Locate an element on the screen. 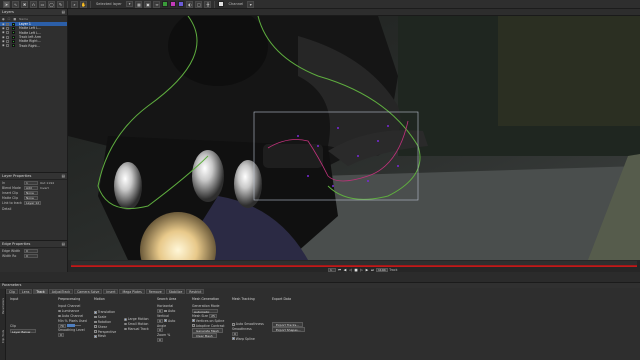 The height and width of the screenshot is (360, 640). clear-mesh-button: Clear Mesh is located at coordinates (204, 335).